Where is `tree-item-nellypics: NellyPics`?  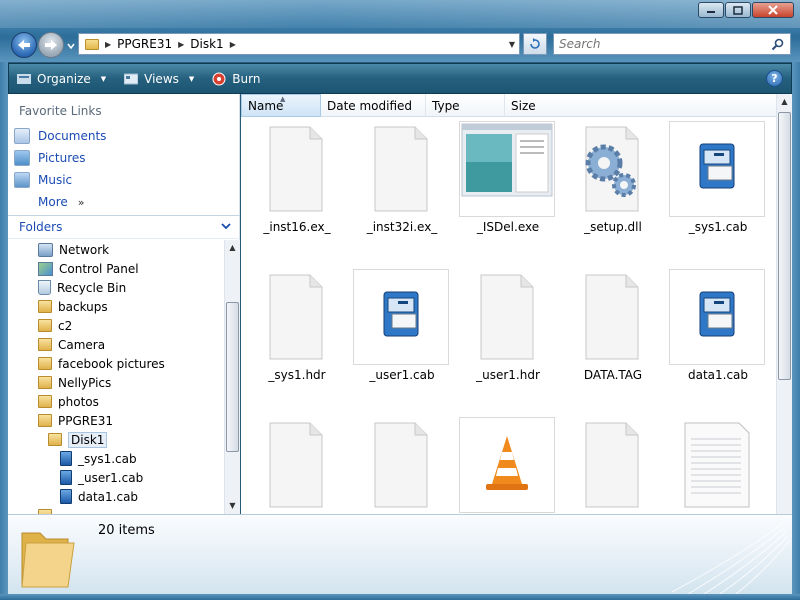
tree-item-nellypics: NellyPics is located at coordinates (74, 382).